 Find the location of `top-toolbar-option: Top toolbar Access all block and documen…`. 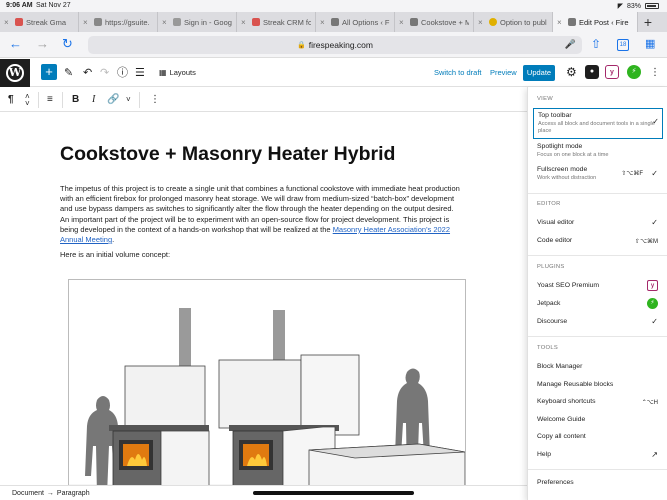

top-toolbar-option: Top toolbar Access all block and documen… is located at coordinates (598, 123).